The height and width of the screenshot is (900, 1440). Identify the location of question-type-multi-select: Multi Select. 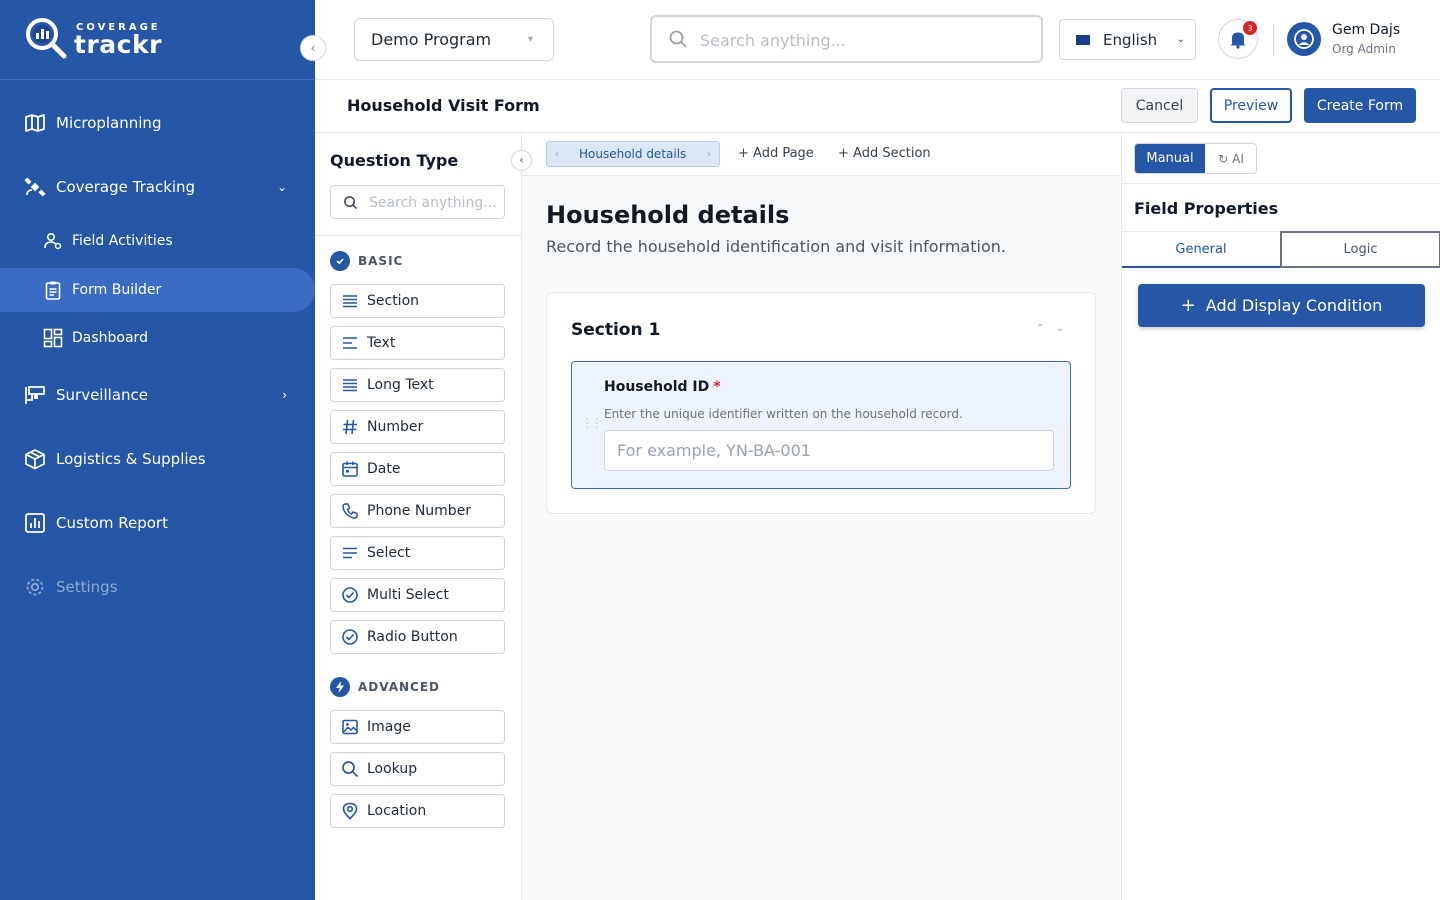
(417, 595).